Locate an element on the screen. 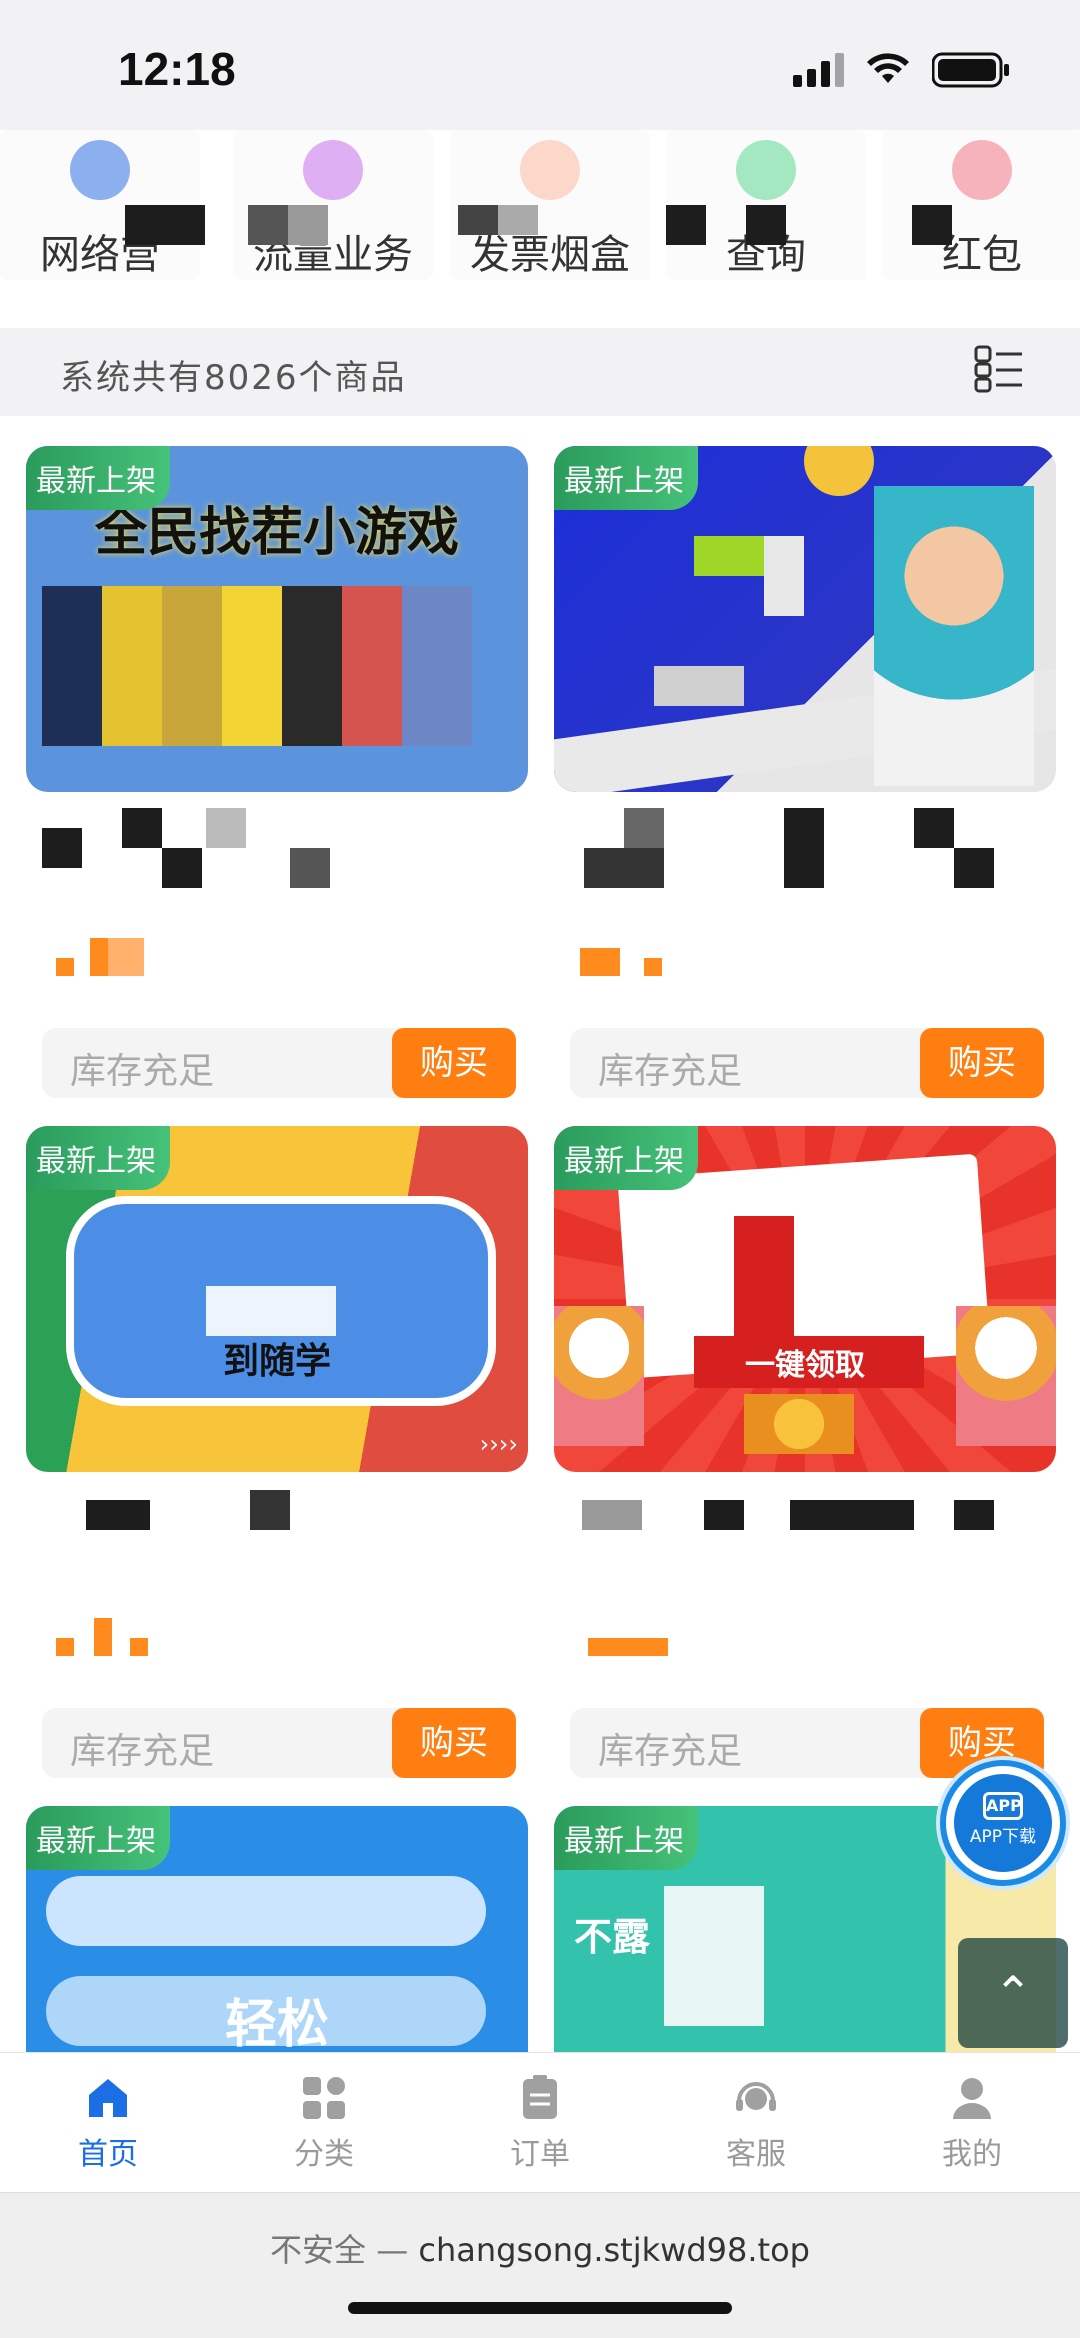 The image size is (1080, 2338). url-domain: changsong.stjkwd98.top is located at coordinates (614, 2250).